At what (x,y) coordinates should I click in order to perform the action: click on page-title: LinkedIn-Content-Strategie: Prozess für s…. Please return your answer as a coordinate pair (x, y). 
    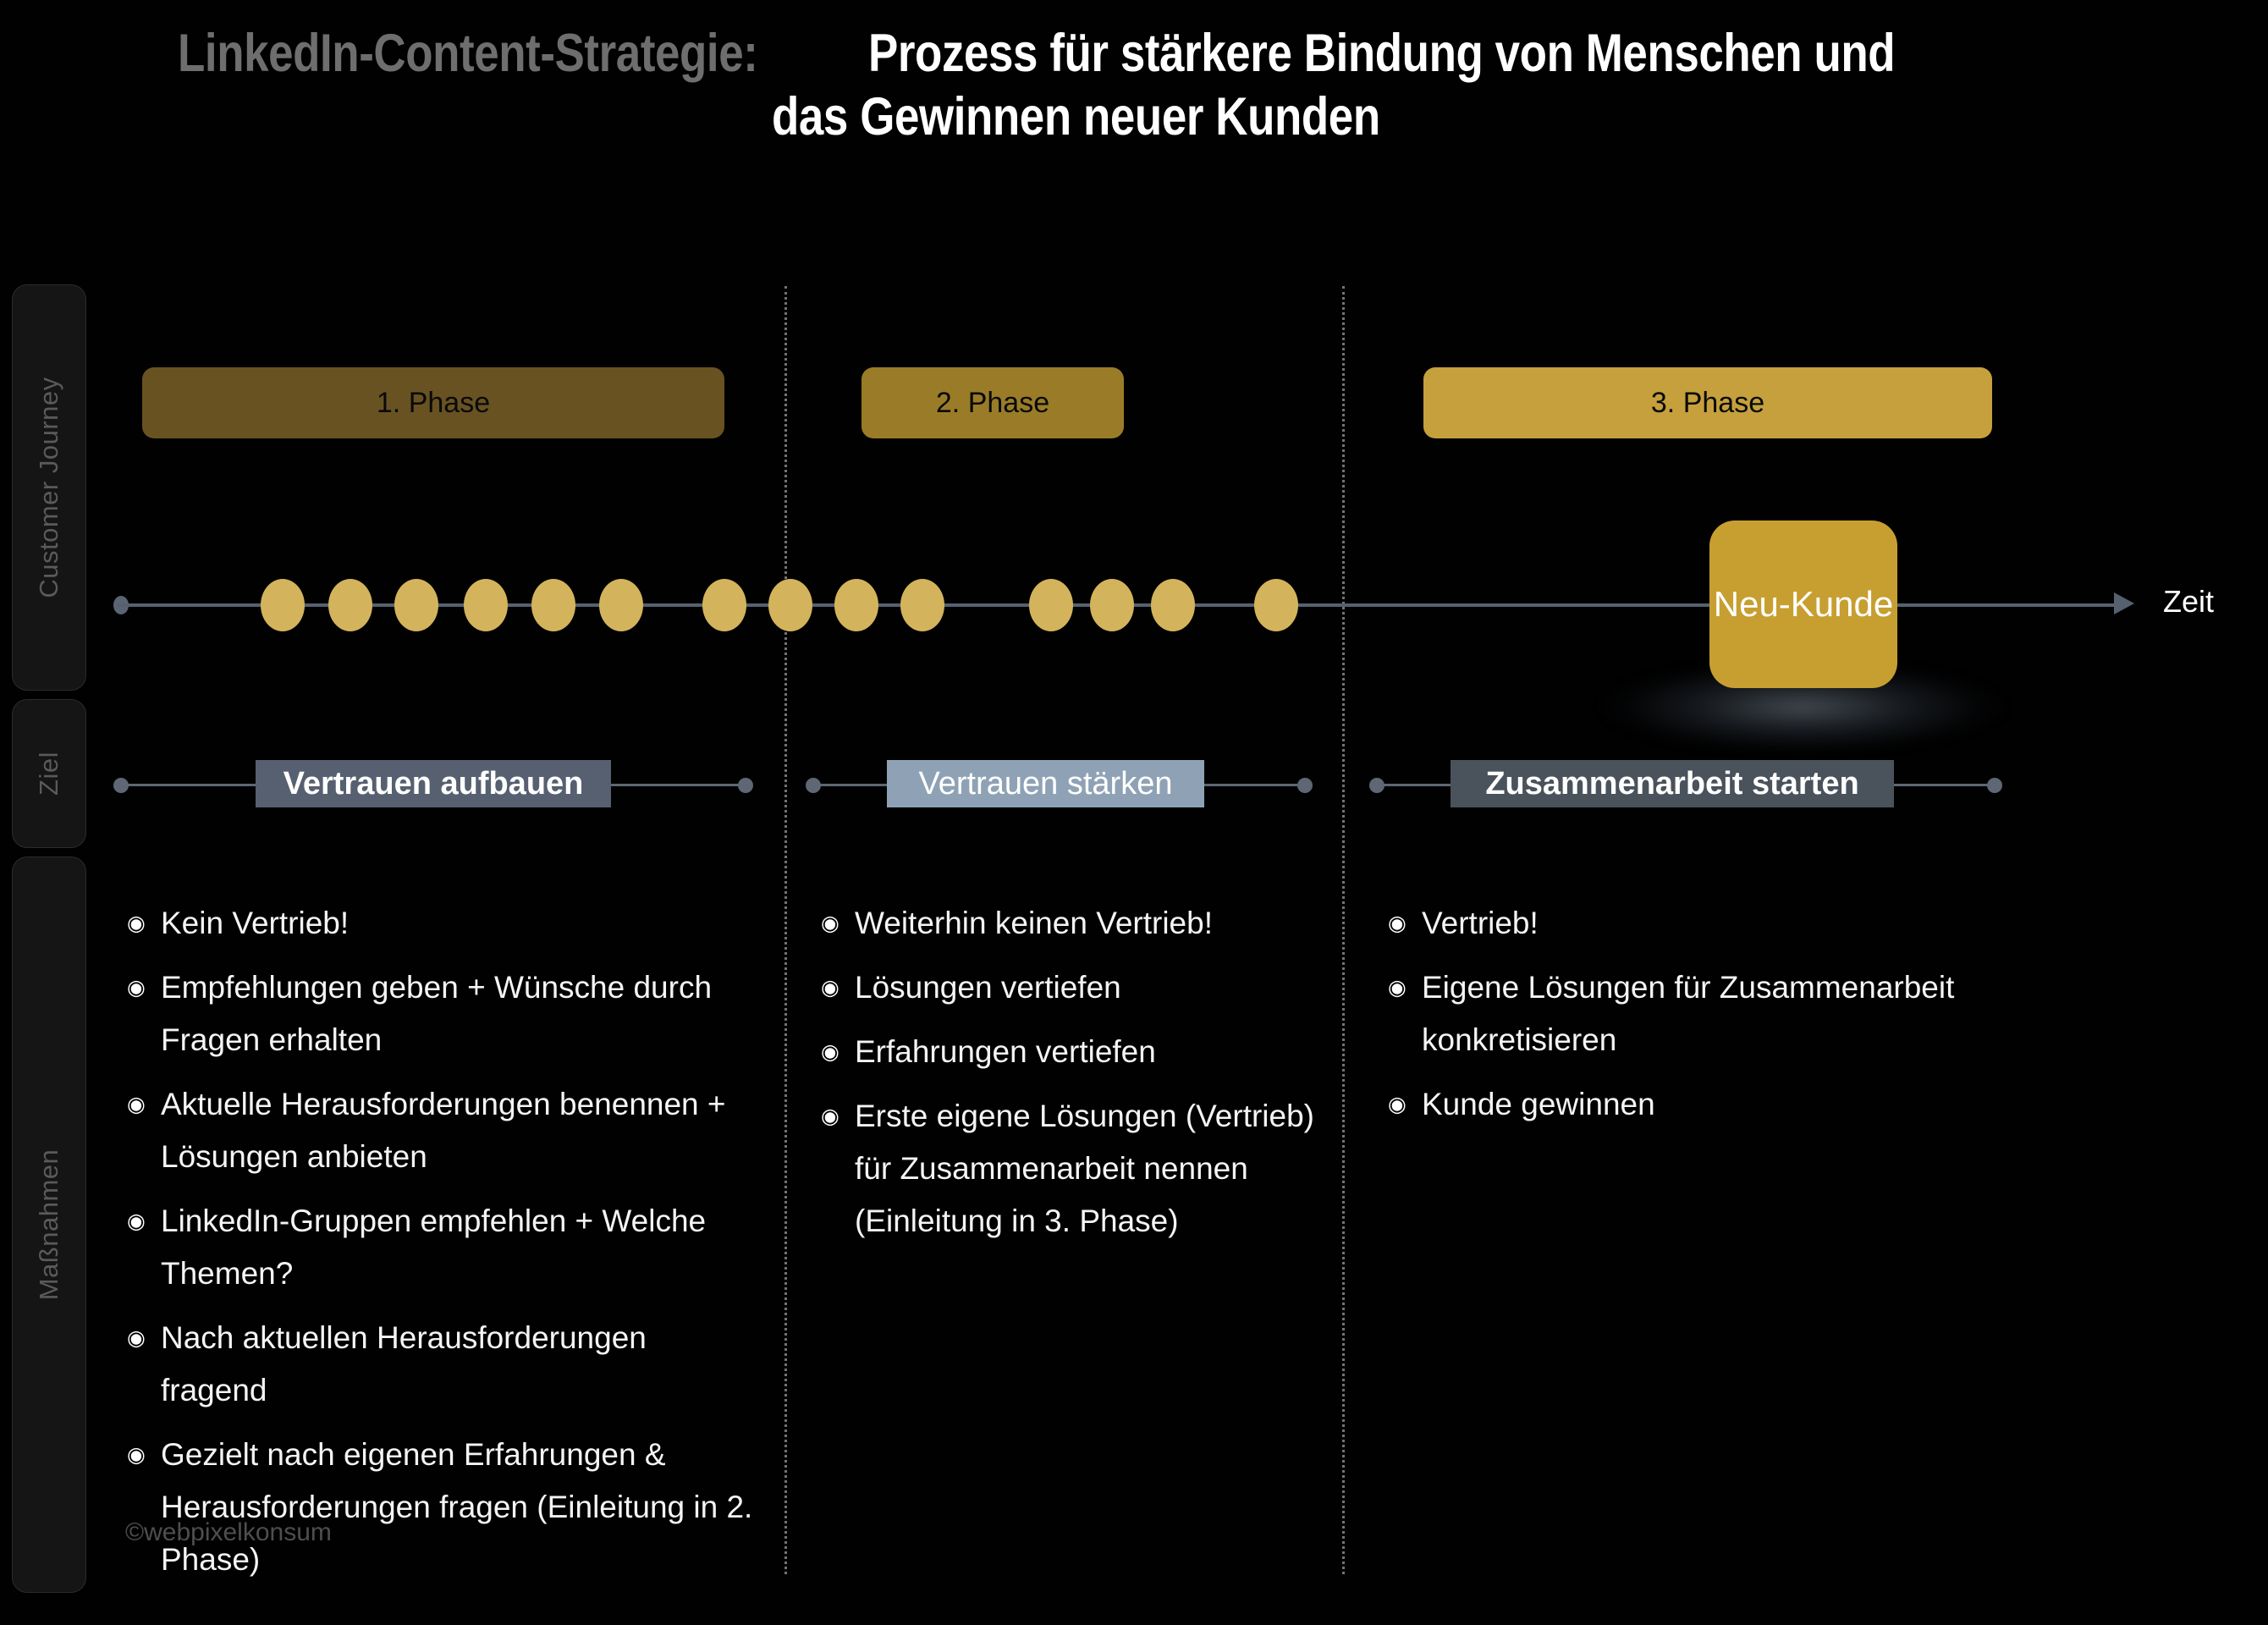
    Looking at the image, I should click on (1134, 85).